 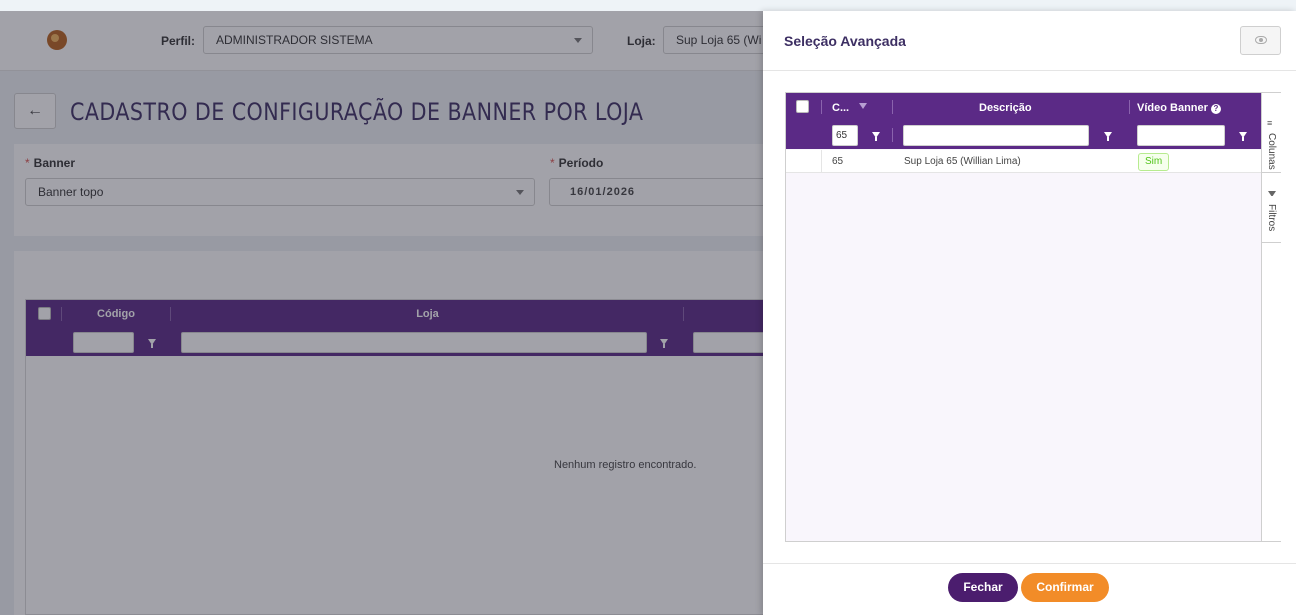 I want to click on tab-filtros-label: Filtros, so click(x=1271, y=218).